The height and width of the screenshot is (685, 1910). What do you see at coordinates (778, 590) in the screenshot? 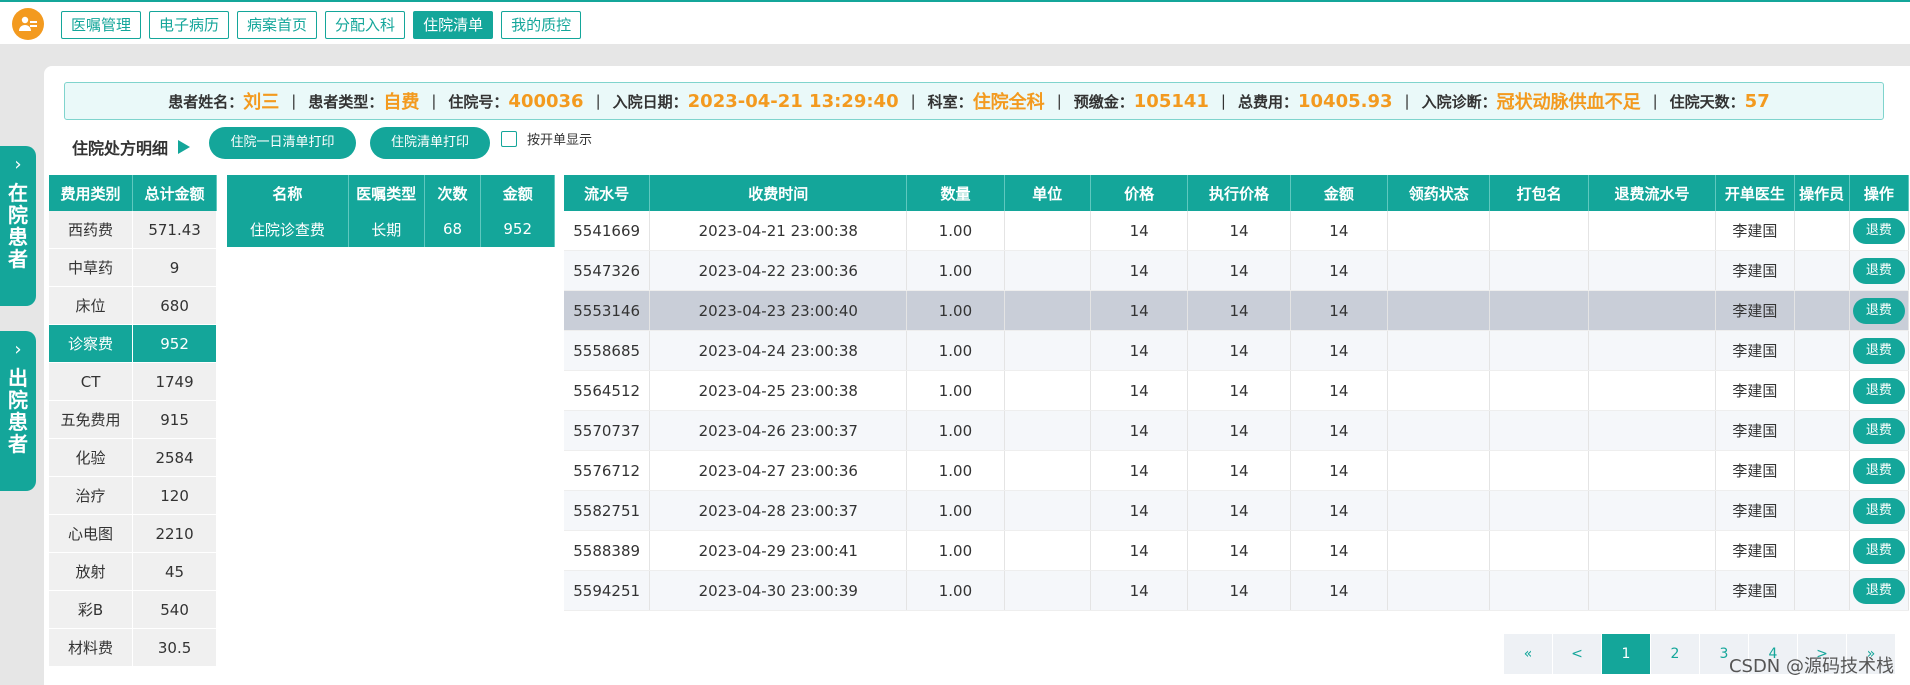
I see `cell-time: 2023-04-30 23:00:39` at bounding box center [778, 590].